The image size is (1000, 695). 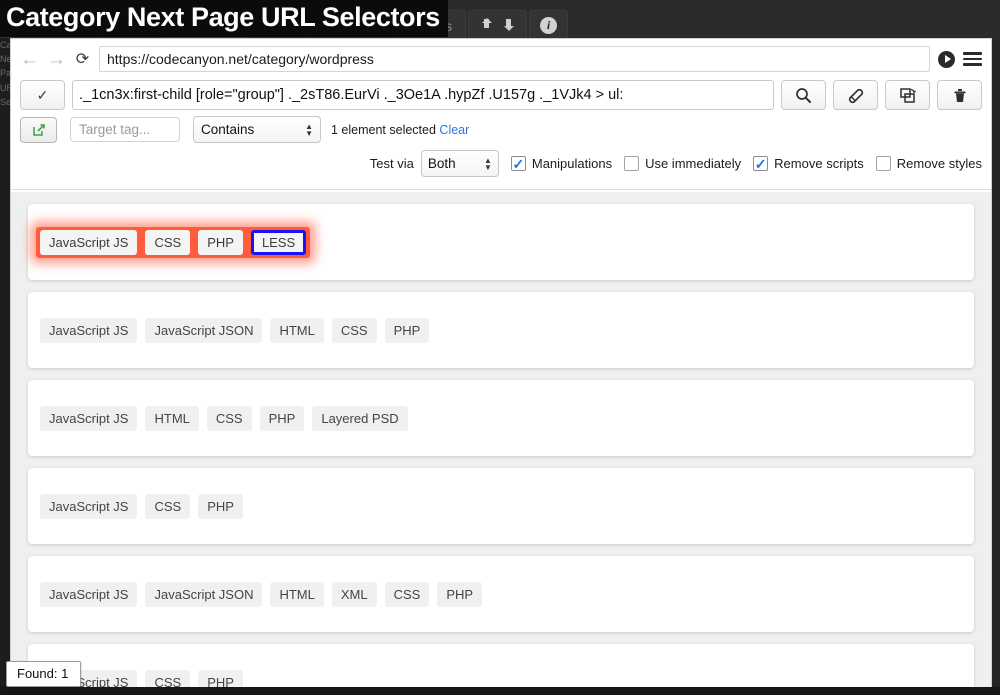 I want to click on test-via-value: Both, so click(x=441, y=163).